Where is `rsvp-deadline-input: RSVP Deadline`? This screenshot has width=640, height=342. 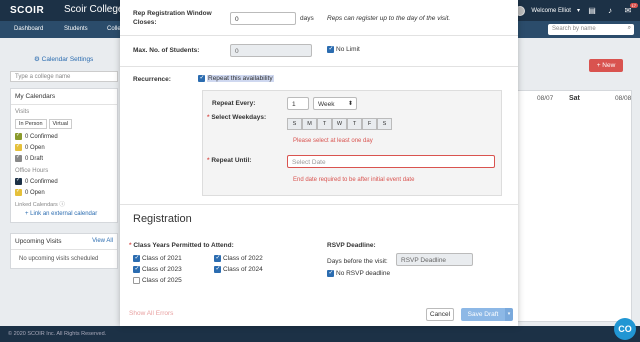 rsvp-deadline-input: RSVP Deadline is located at coordinates (434, 259).